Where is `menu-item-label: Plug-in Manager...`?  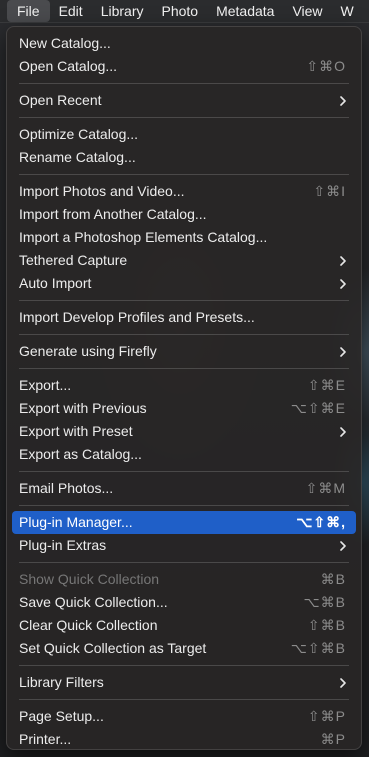
menu-item-label: Plug-in Manager... is located at coordinates (76, 522).